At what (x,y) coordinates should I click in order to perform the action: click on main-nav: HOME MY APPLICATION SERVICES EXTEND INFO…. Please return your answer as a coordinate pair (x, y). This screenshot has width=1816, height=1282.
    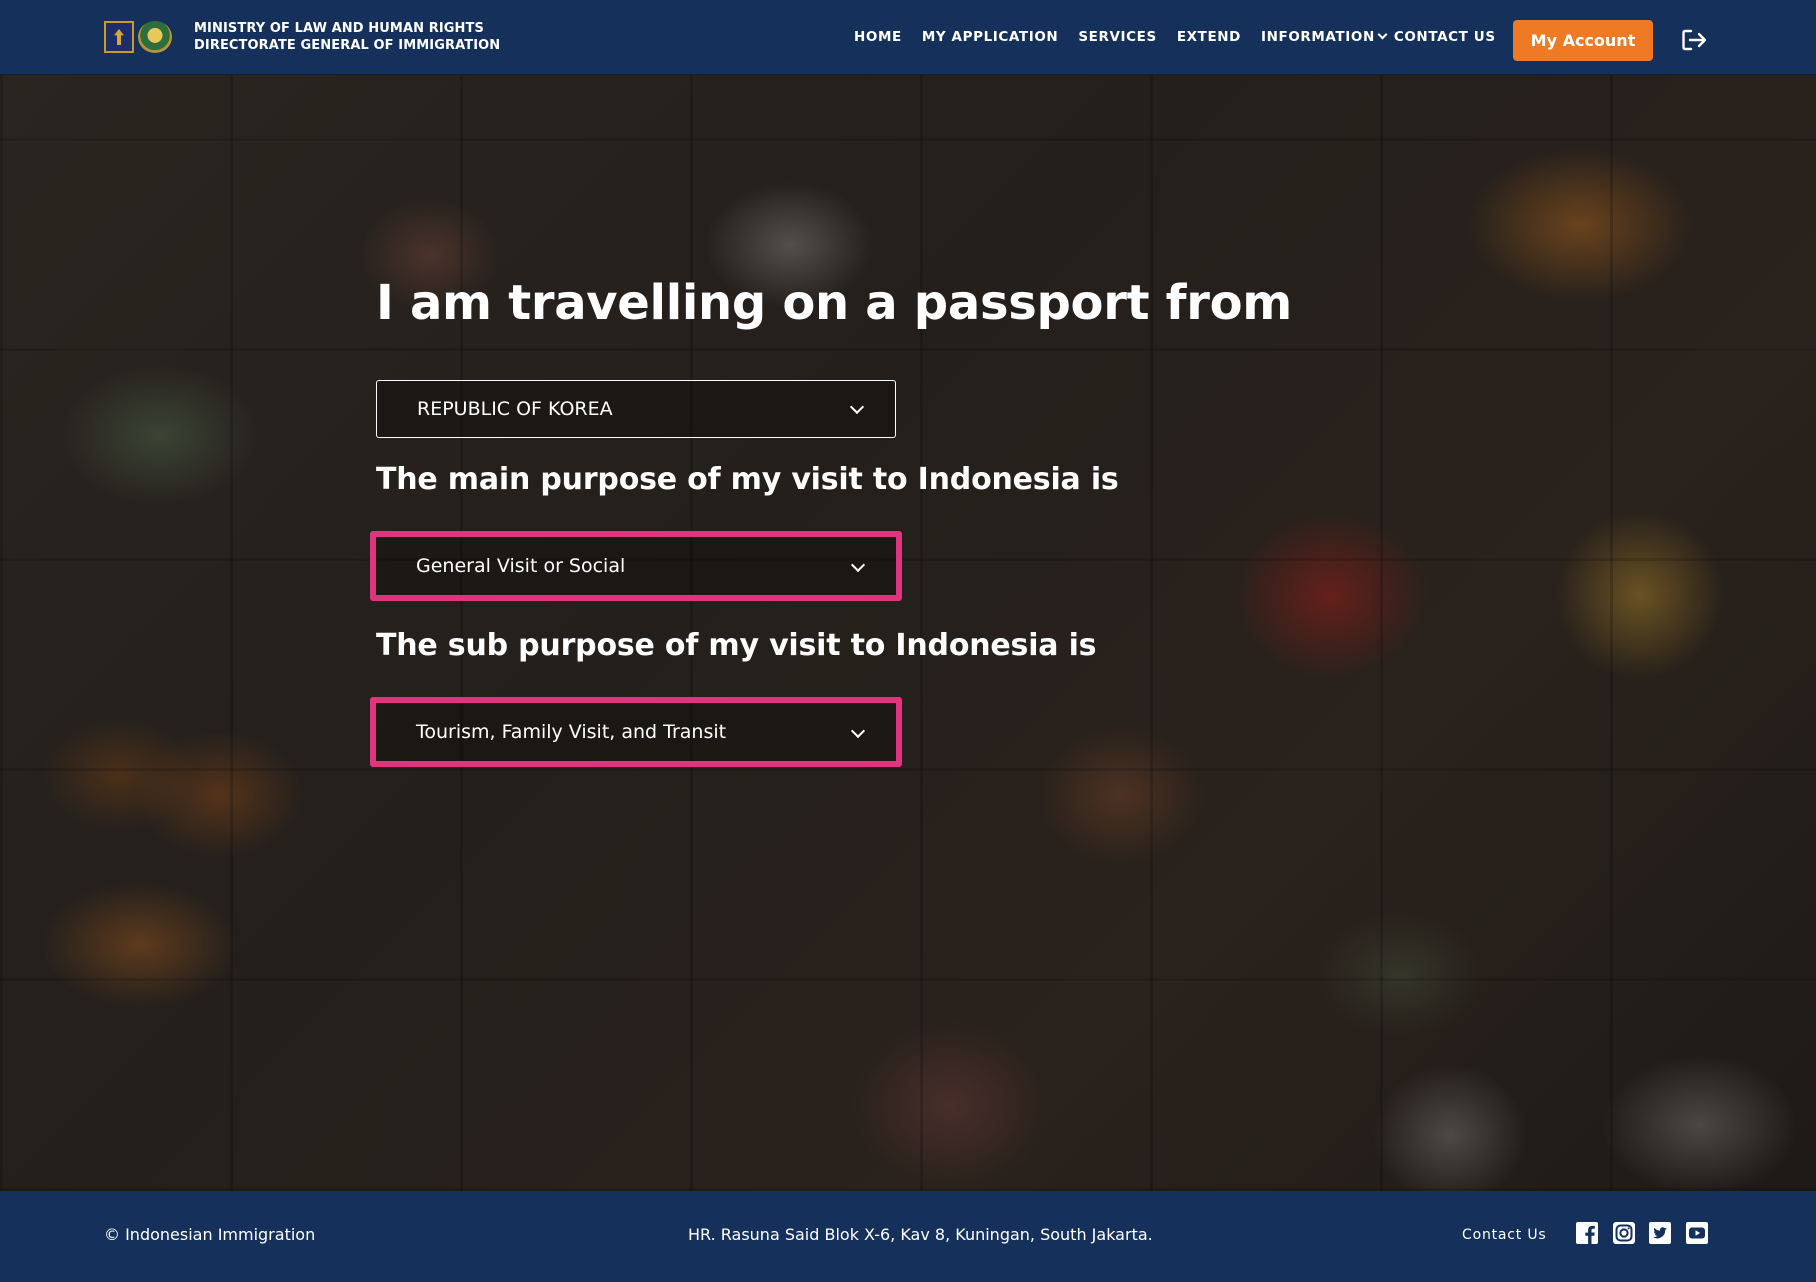
    Looking at the image, I should click on (1175, 37).